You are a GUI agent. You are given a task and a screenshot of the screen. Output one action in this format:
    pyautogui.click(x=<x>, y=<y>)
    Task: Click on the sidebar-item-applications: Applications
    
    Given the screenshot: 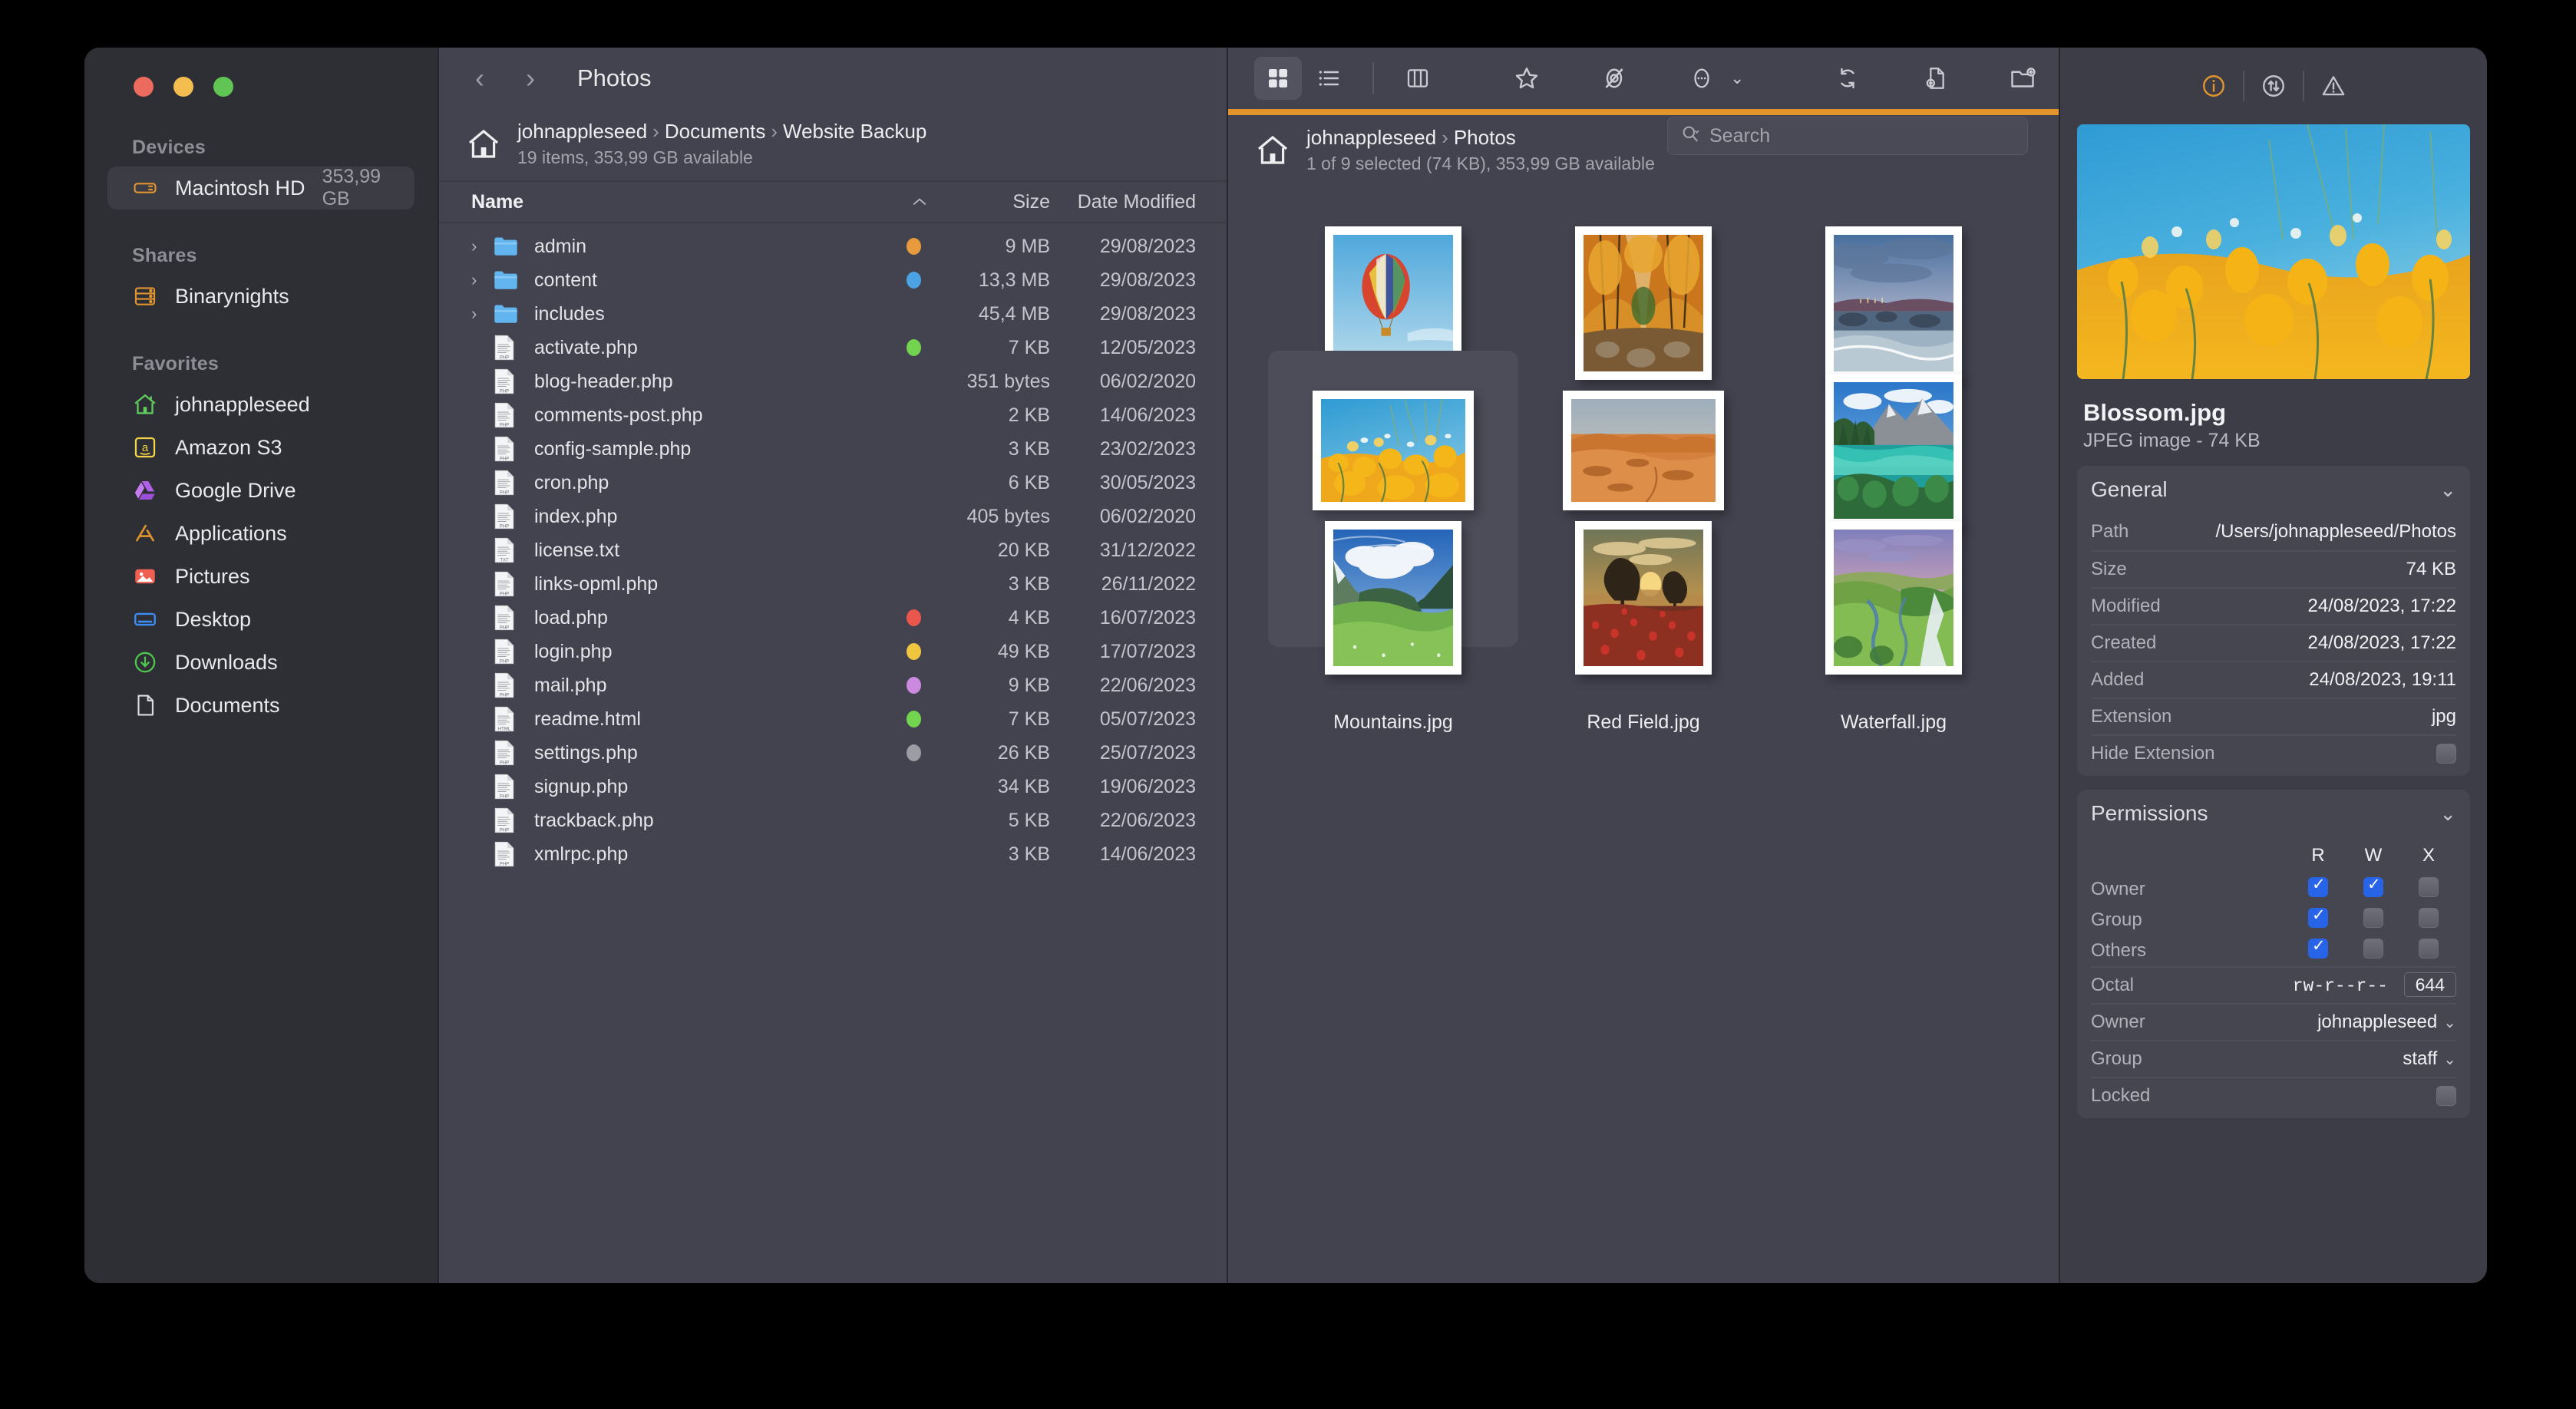 What is the action you would take?
    pyautogui.click(x=260, y=533)
    